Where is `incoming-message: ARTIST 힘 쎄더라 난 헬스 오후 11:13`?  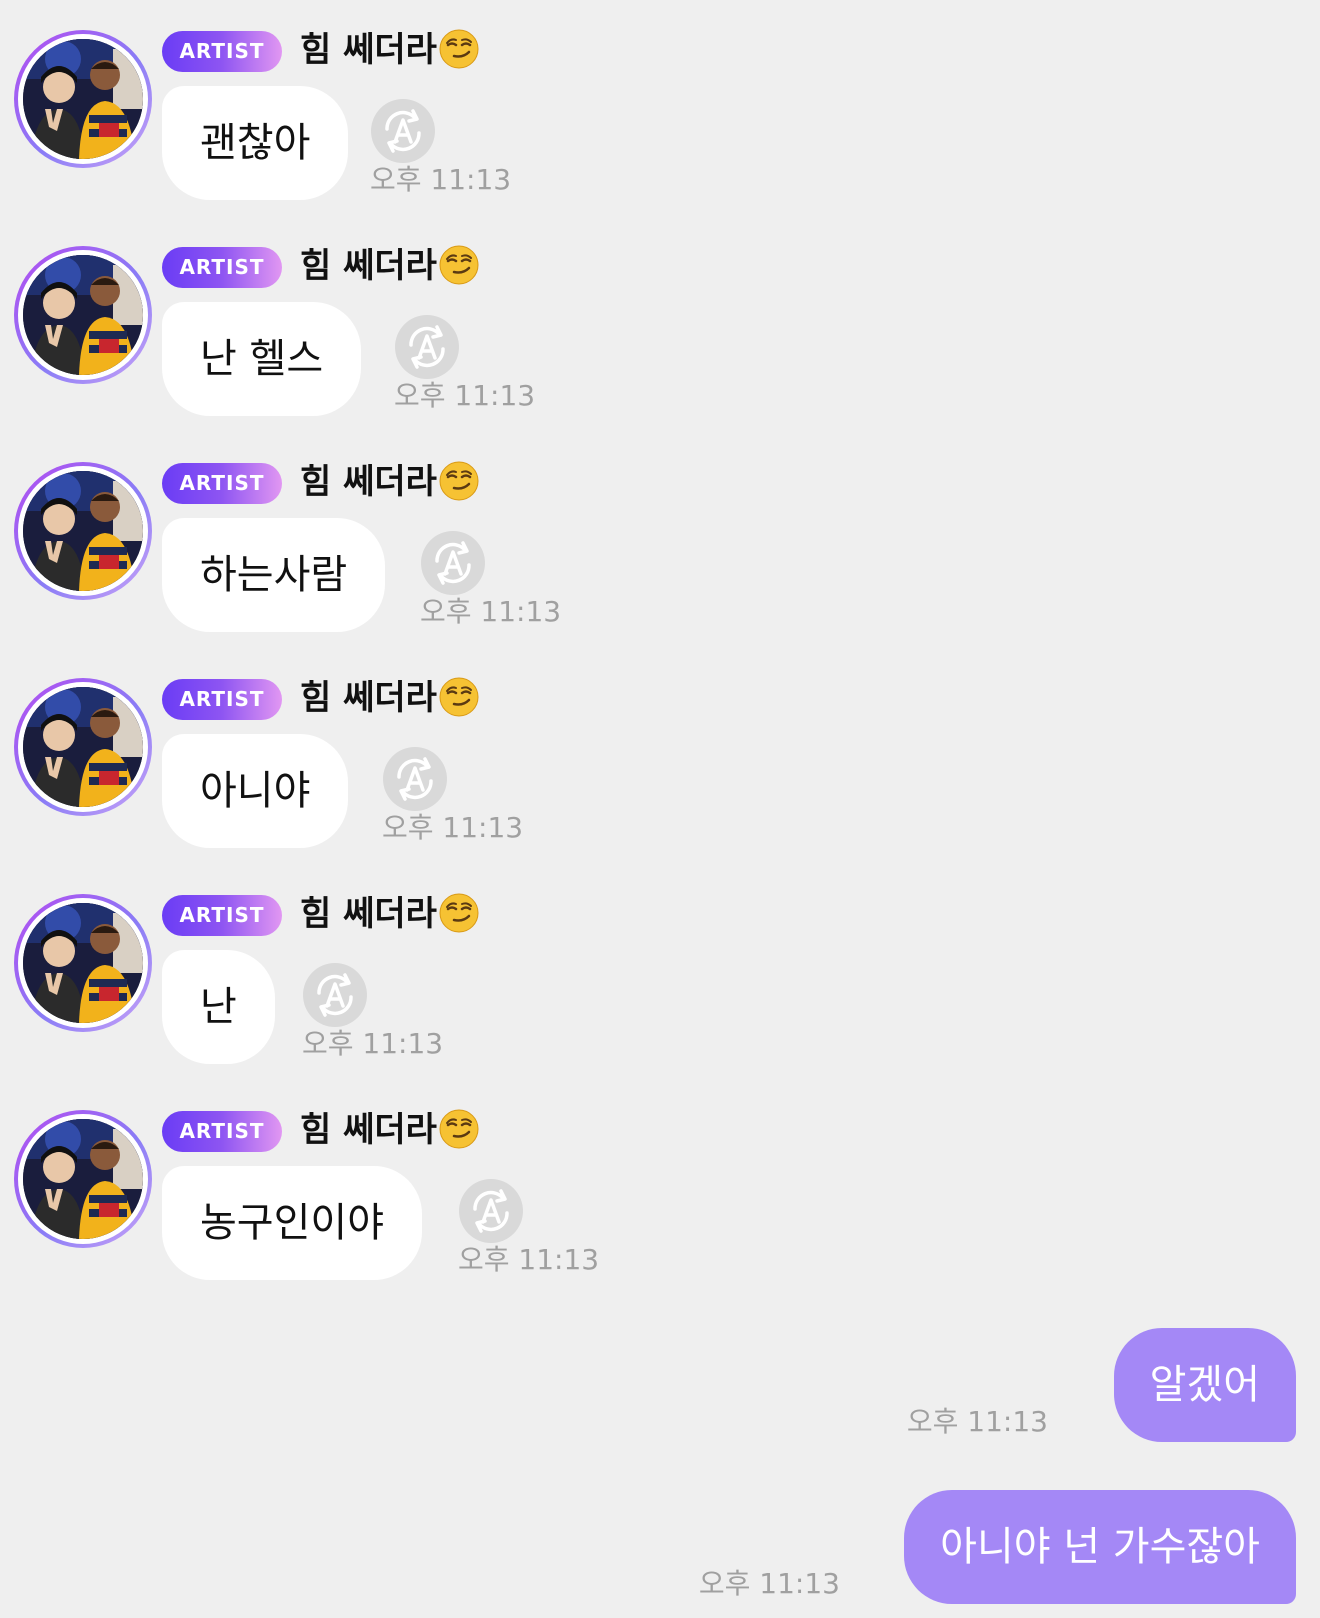
incoming-message: ARTIST 힘 쎄더라 난 헬스 오후 11:13 is located at coordinates (660, 324).